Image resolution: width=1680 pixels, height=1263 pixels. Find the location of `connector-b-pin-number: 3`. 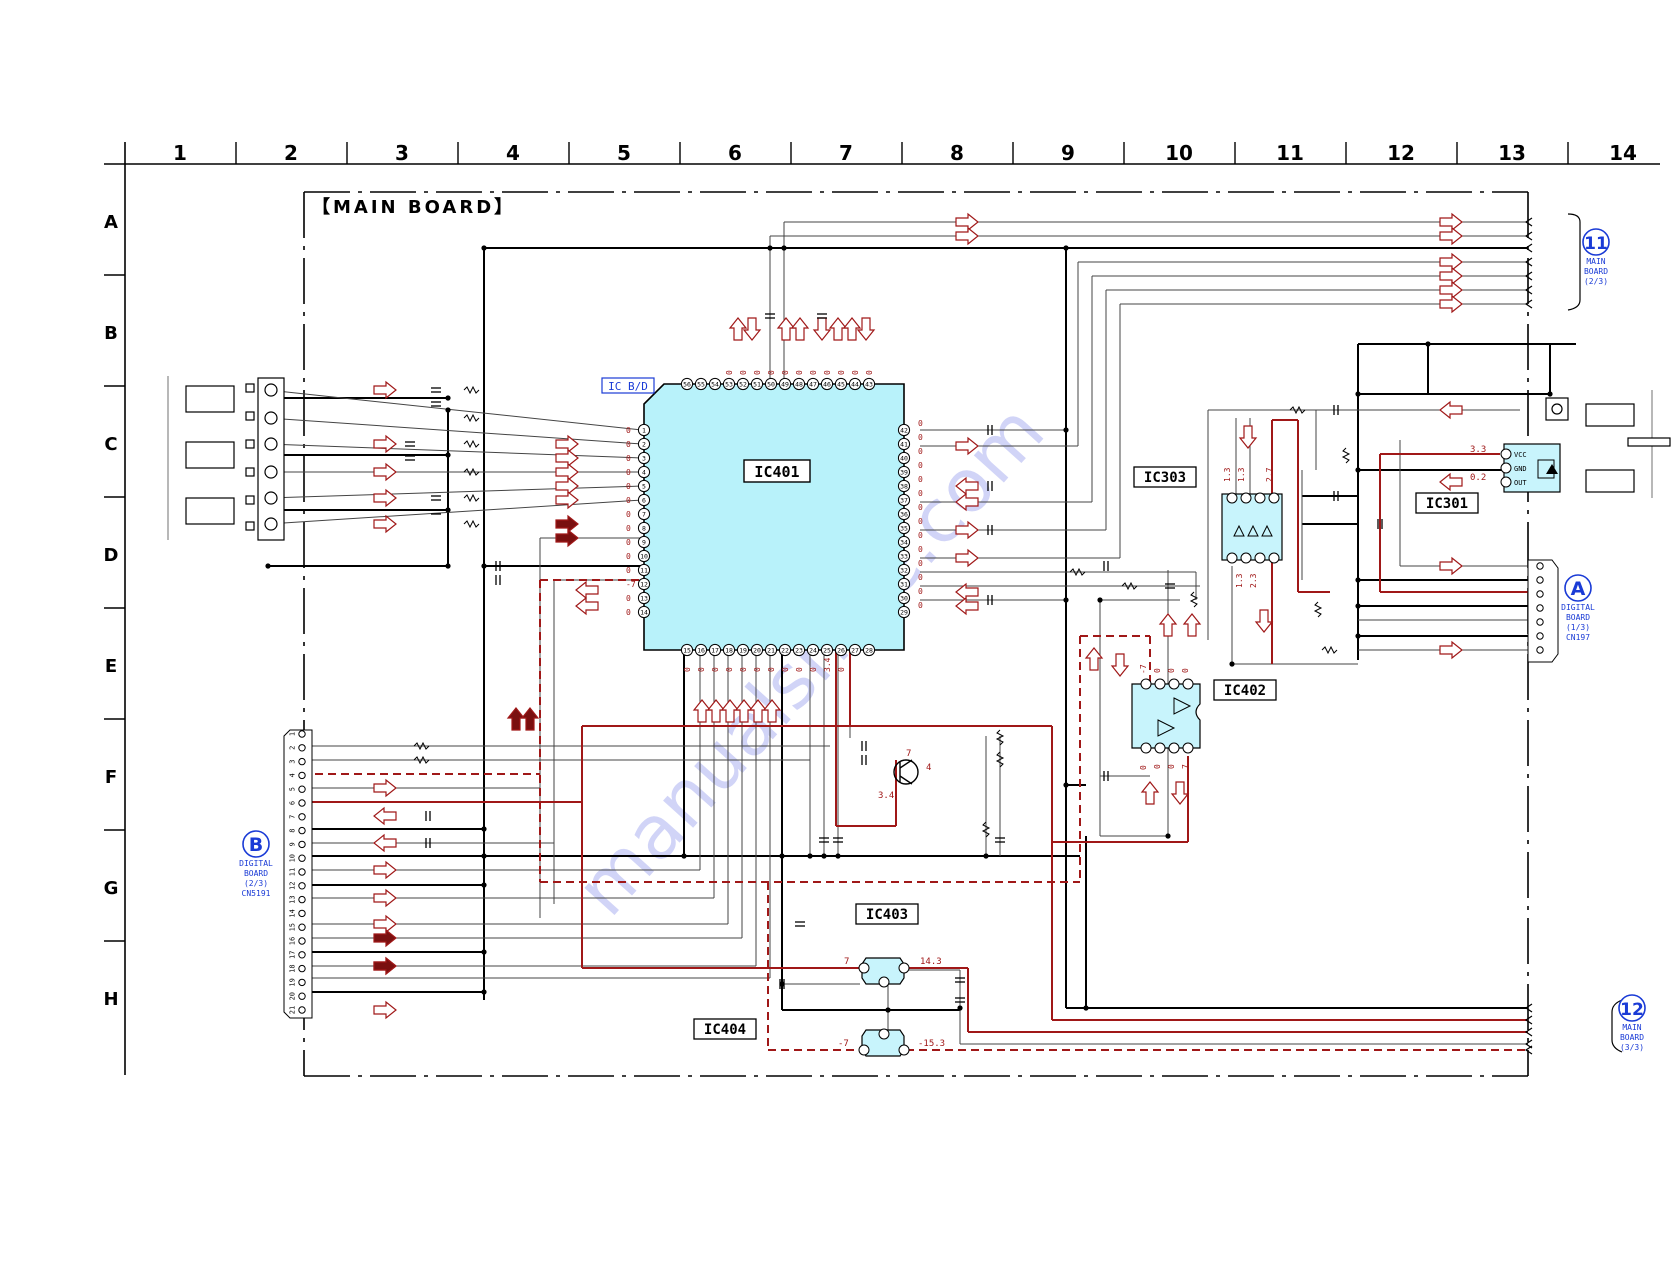

connector-b-pin-number: 3 is located at coordinates (293, 761).